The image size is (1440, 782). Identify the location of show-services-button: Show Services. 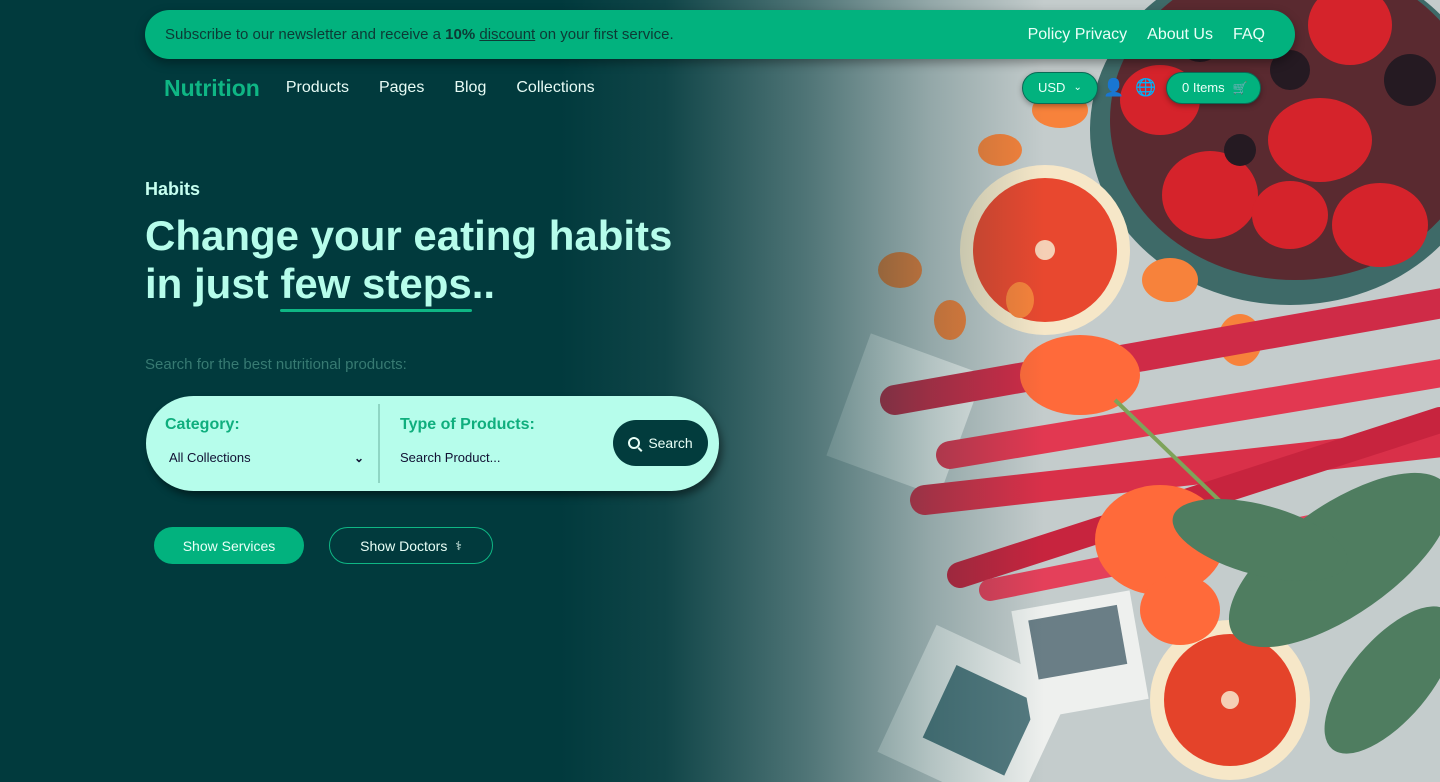
(229, 545).